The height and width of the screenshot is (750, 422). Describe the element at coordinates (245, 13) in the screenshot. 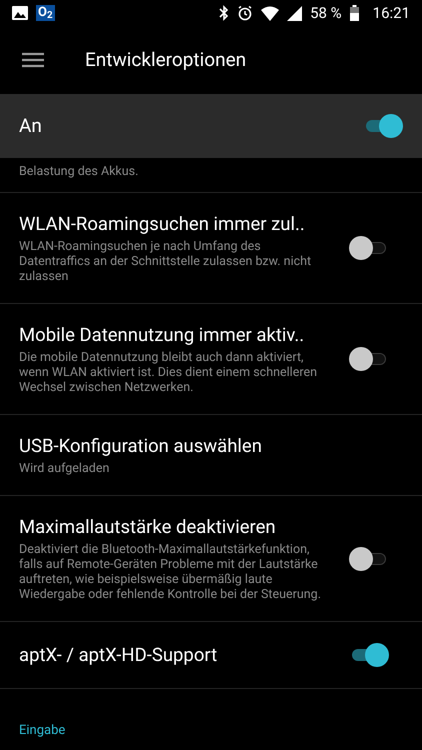

I see `alarm-icon` at that location.